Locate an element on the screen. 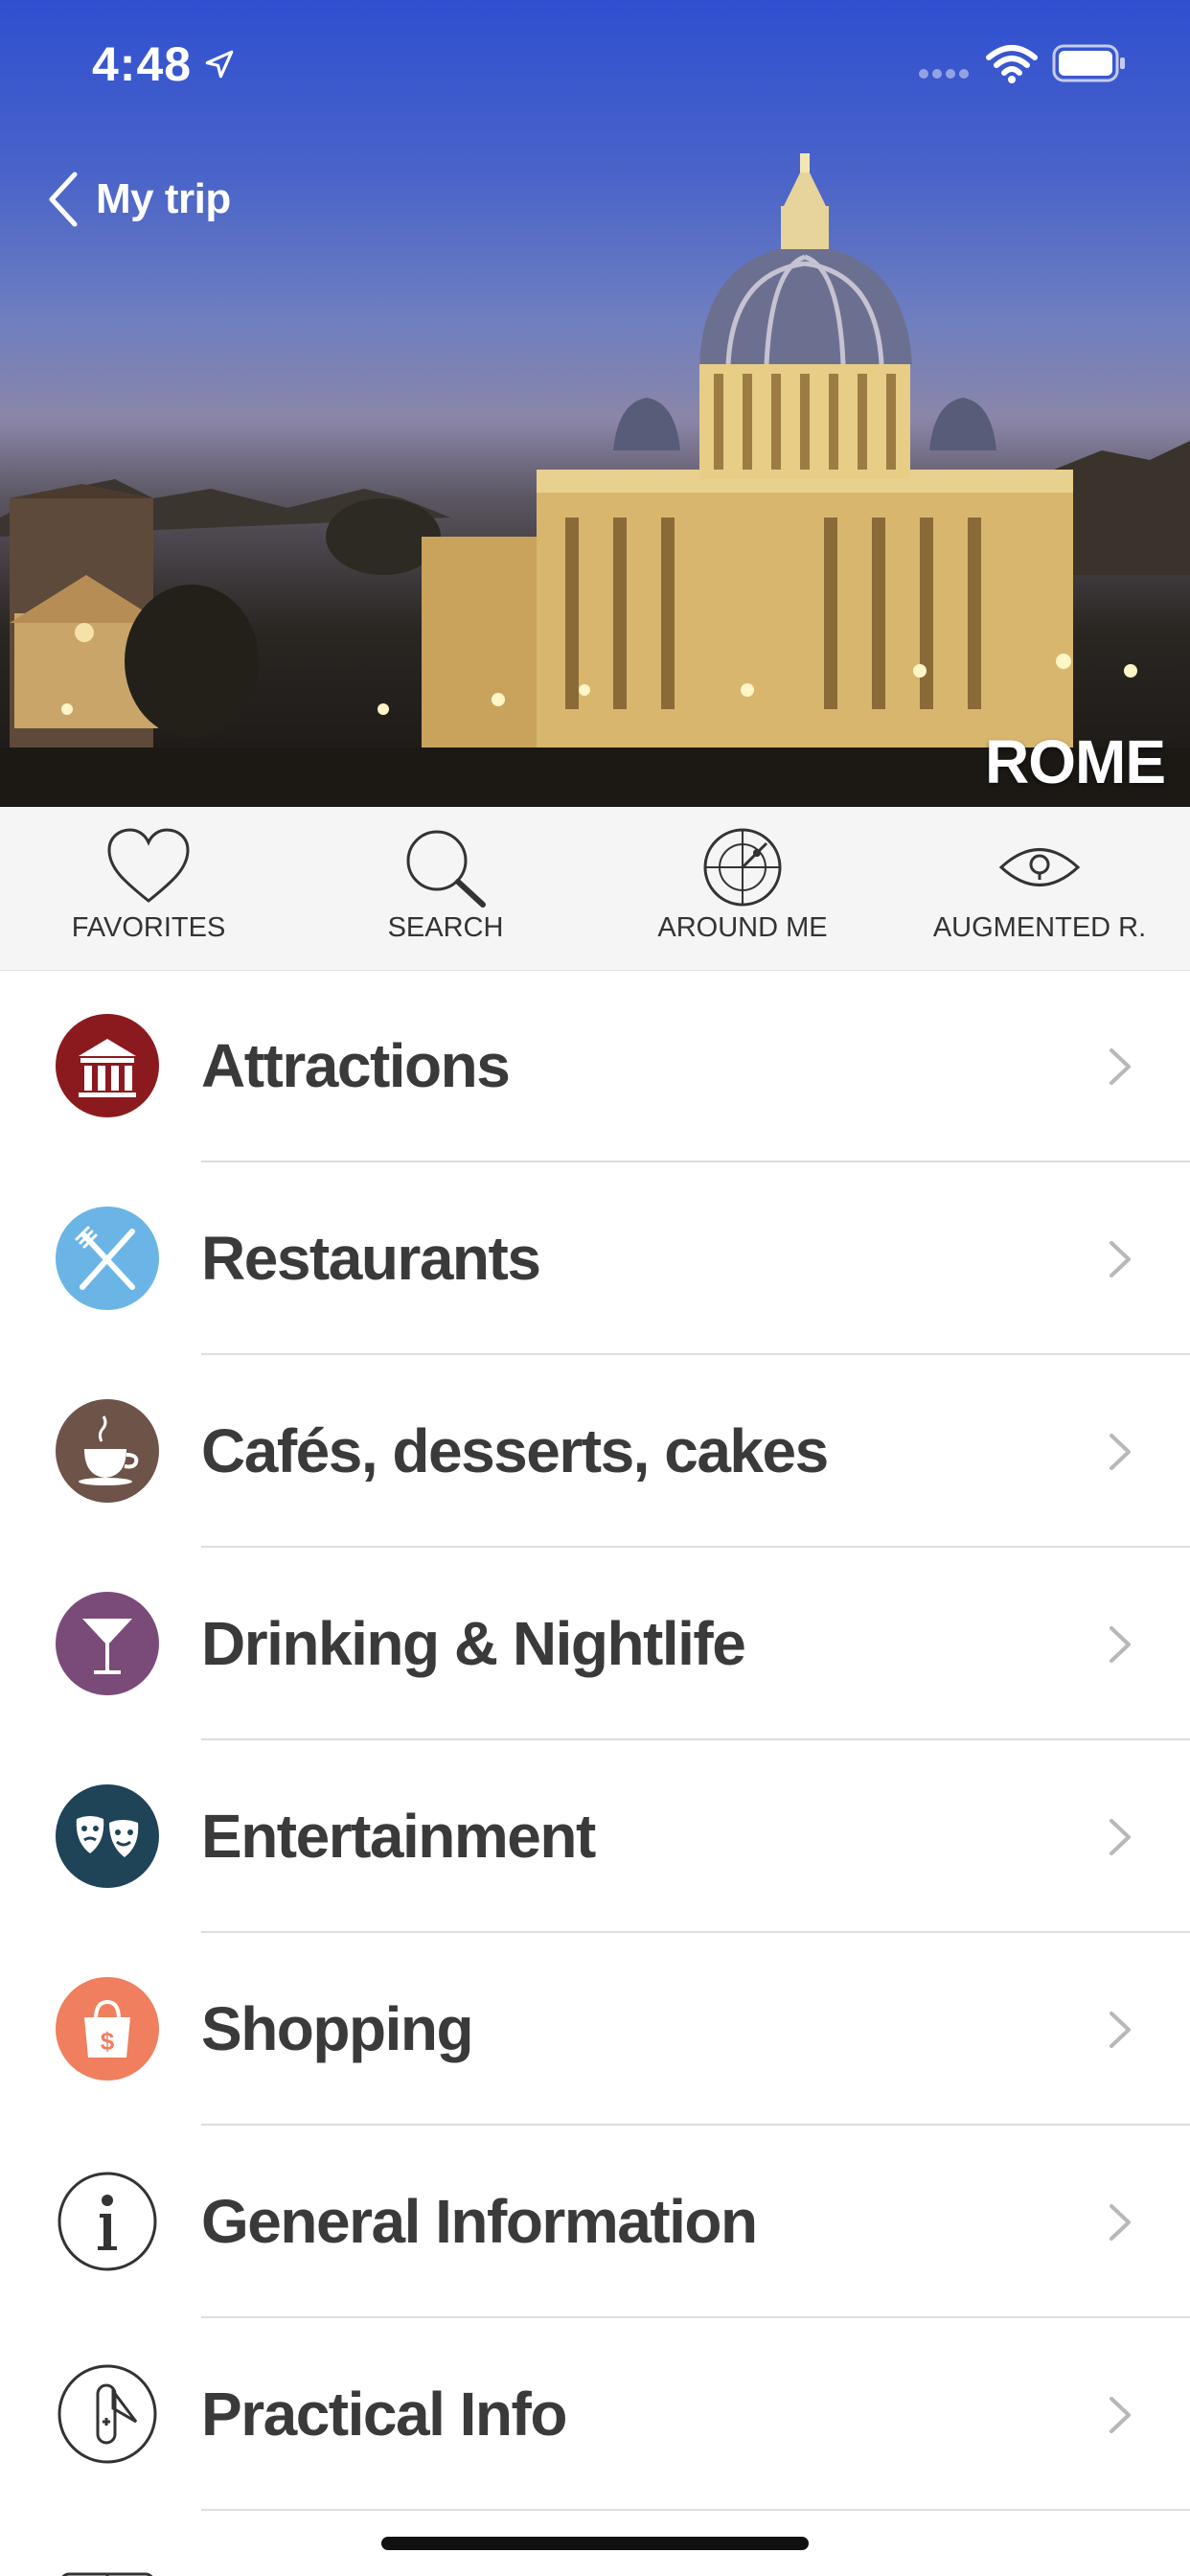  favorites-button: FAVORITES is located at coordinates (148, 888).